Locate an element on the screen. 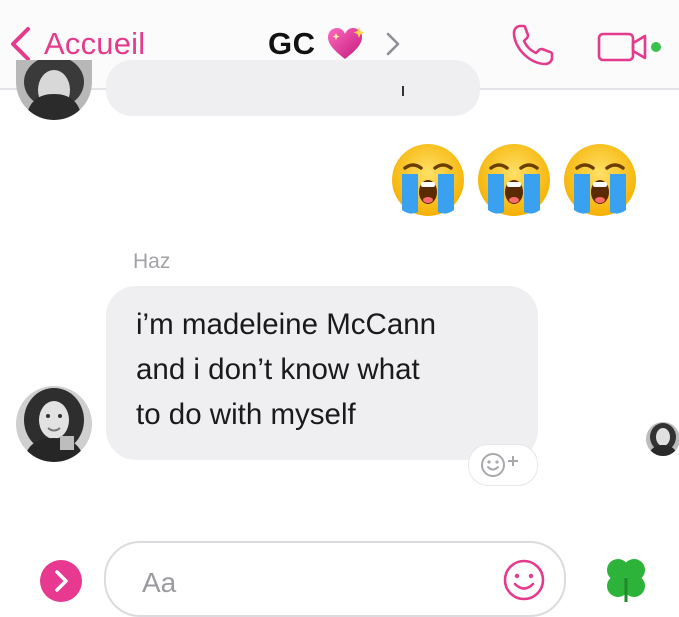 The height and width of the screenshot is (617, 679). message-text-line: and i don’t know what is located at coordinates (278, 369).